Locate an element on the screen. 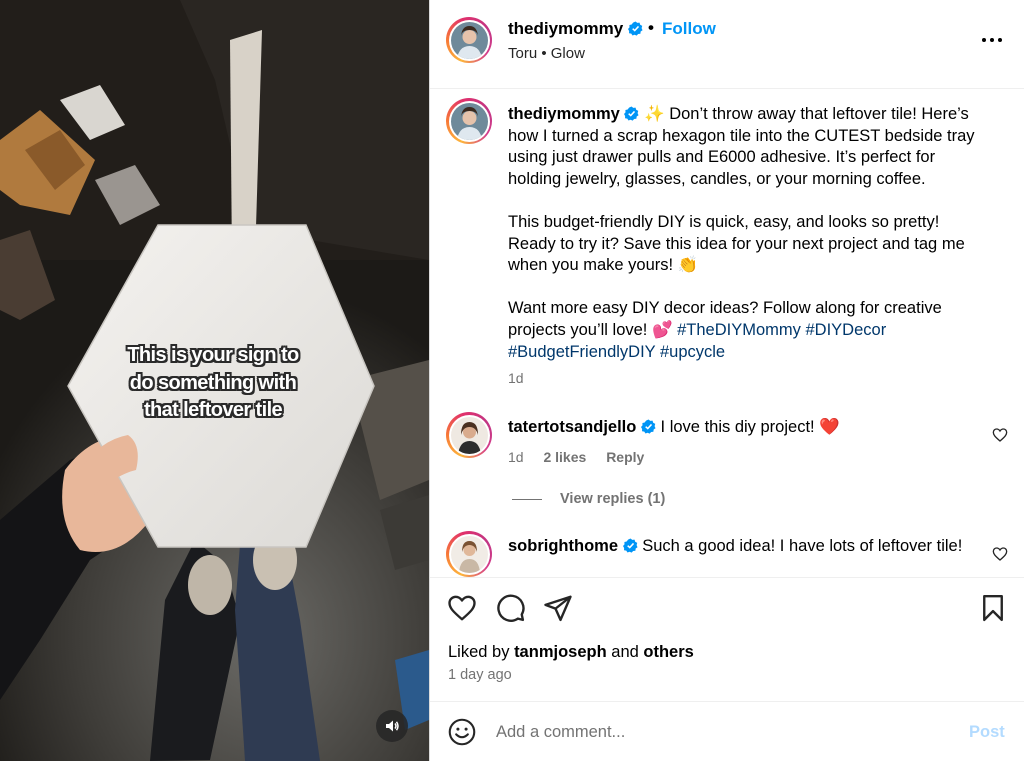 This screenshot has height=761, width=1024. comment-username: sobrighthome is located at coordinates (563, 546).